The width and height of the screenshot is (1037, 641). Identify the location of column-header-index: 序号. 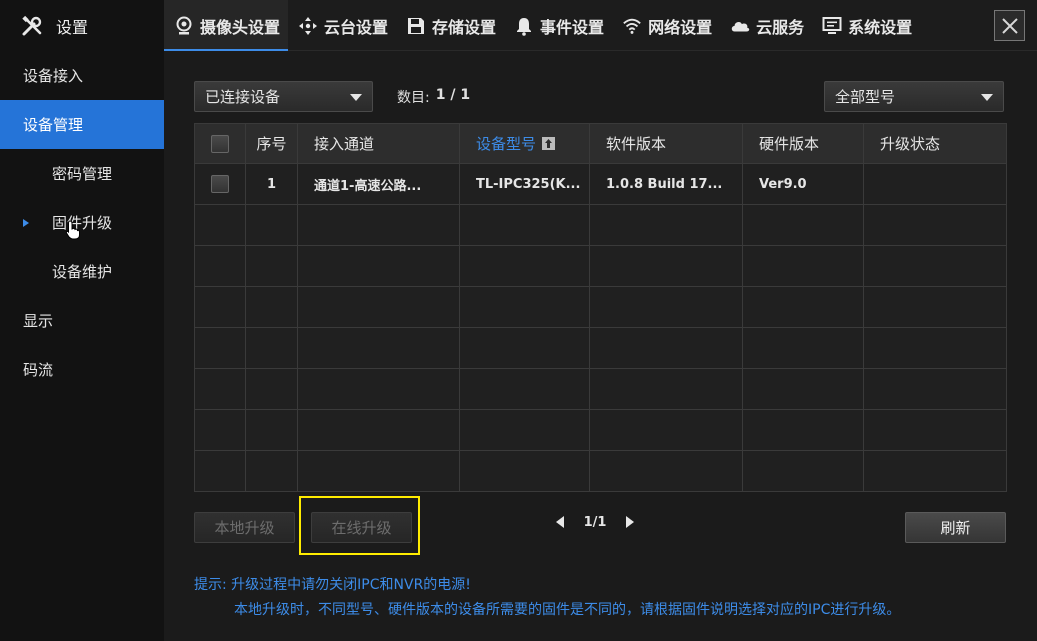
(271, 143).